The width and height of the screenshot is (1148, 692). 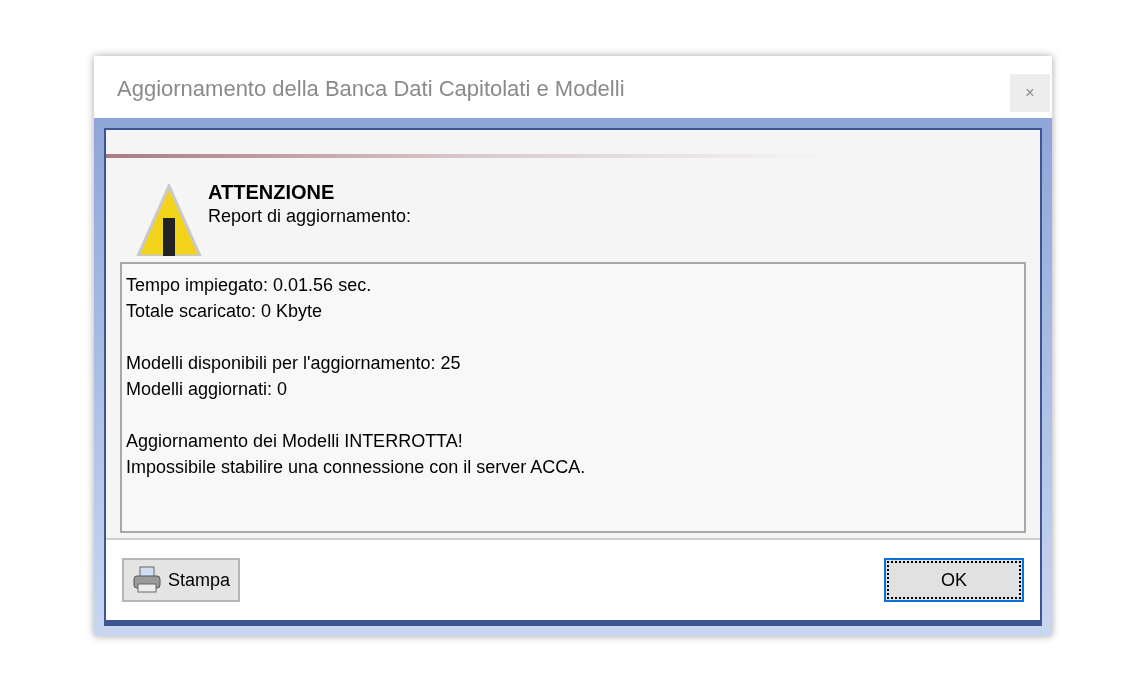 I want to click on ok-button: OK, so click(x=954, y=580).